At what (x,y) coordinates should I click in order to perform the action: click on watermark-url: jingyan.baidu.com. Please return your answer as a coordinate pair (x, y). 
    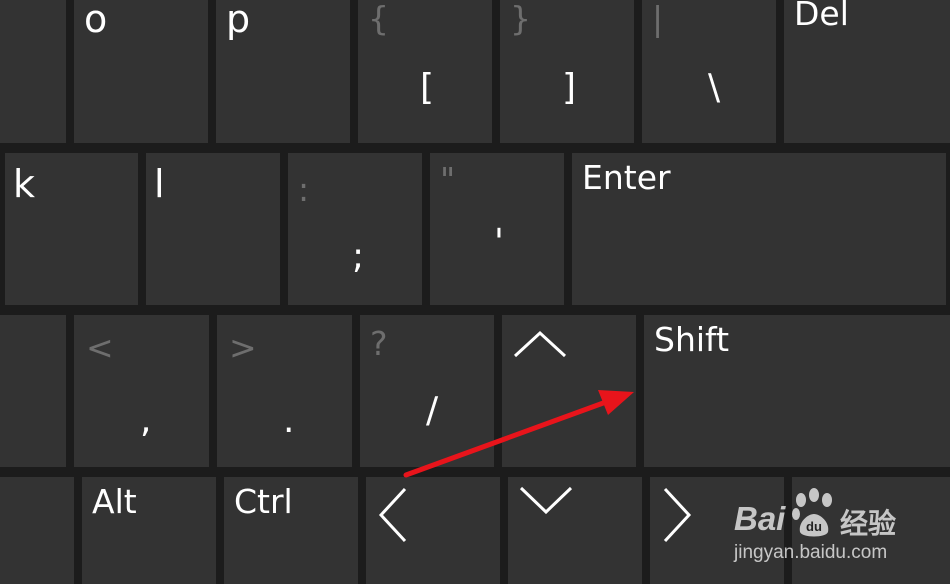
    Looking at the image, I should click on (811, 552).